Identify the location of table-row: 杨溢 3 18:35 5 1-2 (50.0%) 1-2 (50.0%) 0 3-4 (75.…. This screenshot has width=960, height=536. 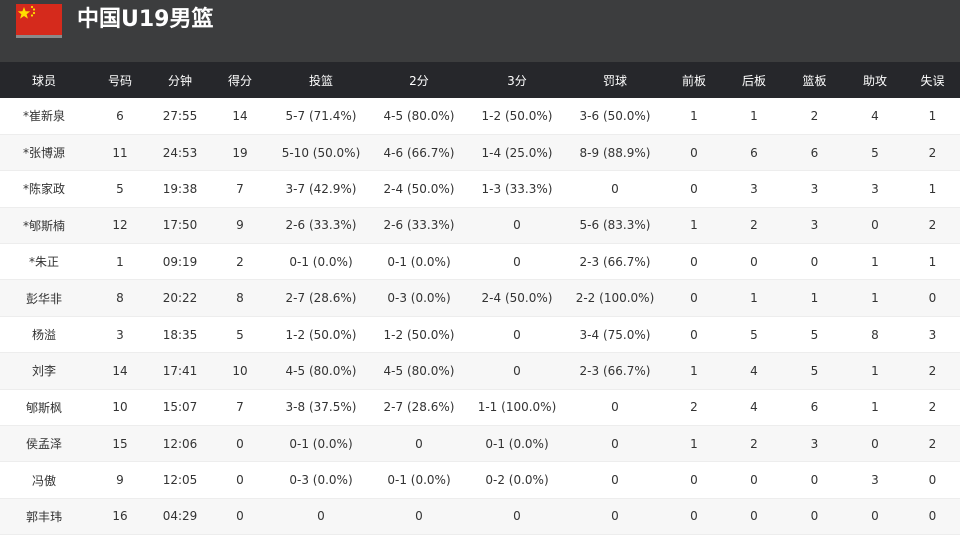
(480, 335).